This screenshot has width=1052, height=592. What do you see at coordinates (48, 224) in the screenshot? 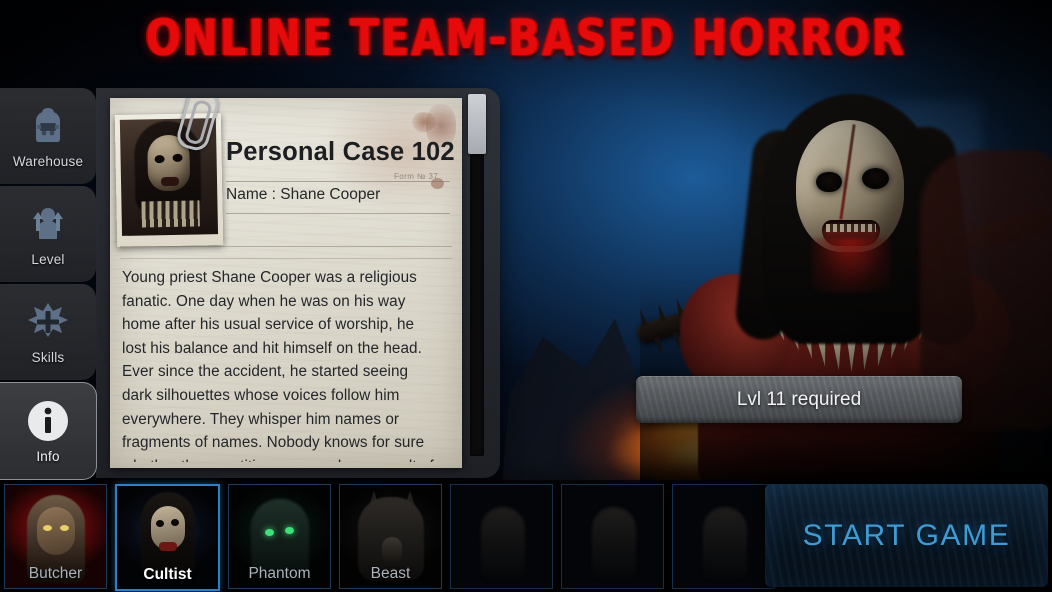
I see `level-up-icon` at bounding box center [48, 224].